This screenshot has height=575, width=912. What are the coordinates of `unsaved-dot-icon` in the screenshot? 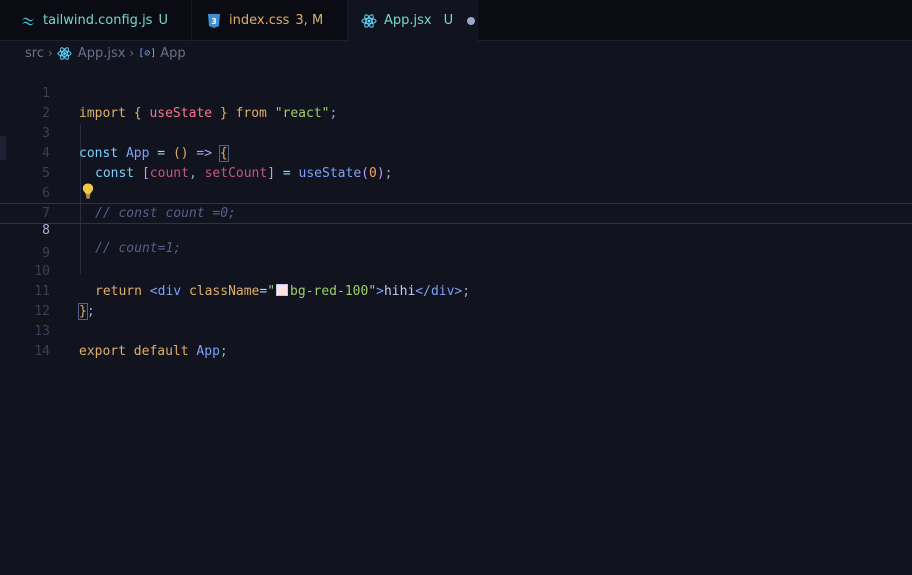 It's located at (471, 20).